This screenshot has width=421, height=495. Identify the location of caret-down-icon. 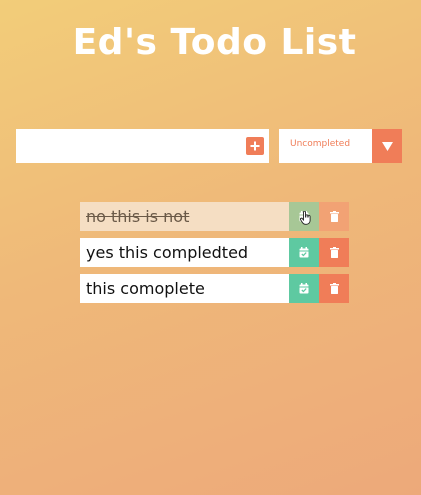
(387, 146).